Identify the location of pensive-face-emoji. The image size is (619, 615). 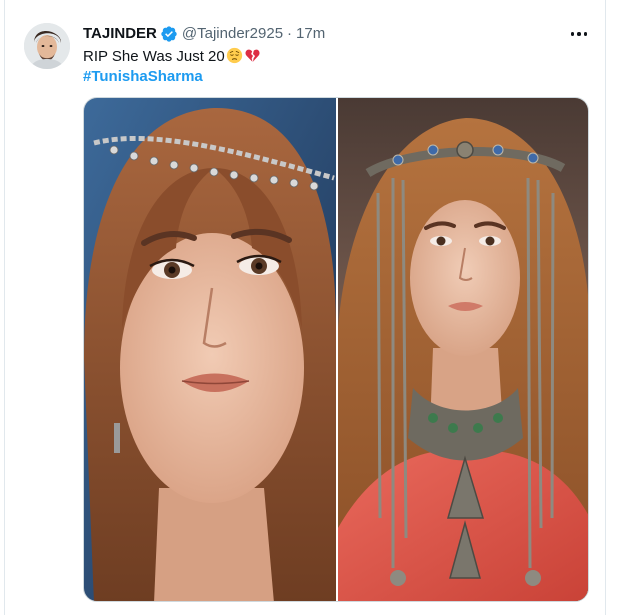
(234, 55).